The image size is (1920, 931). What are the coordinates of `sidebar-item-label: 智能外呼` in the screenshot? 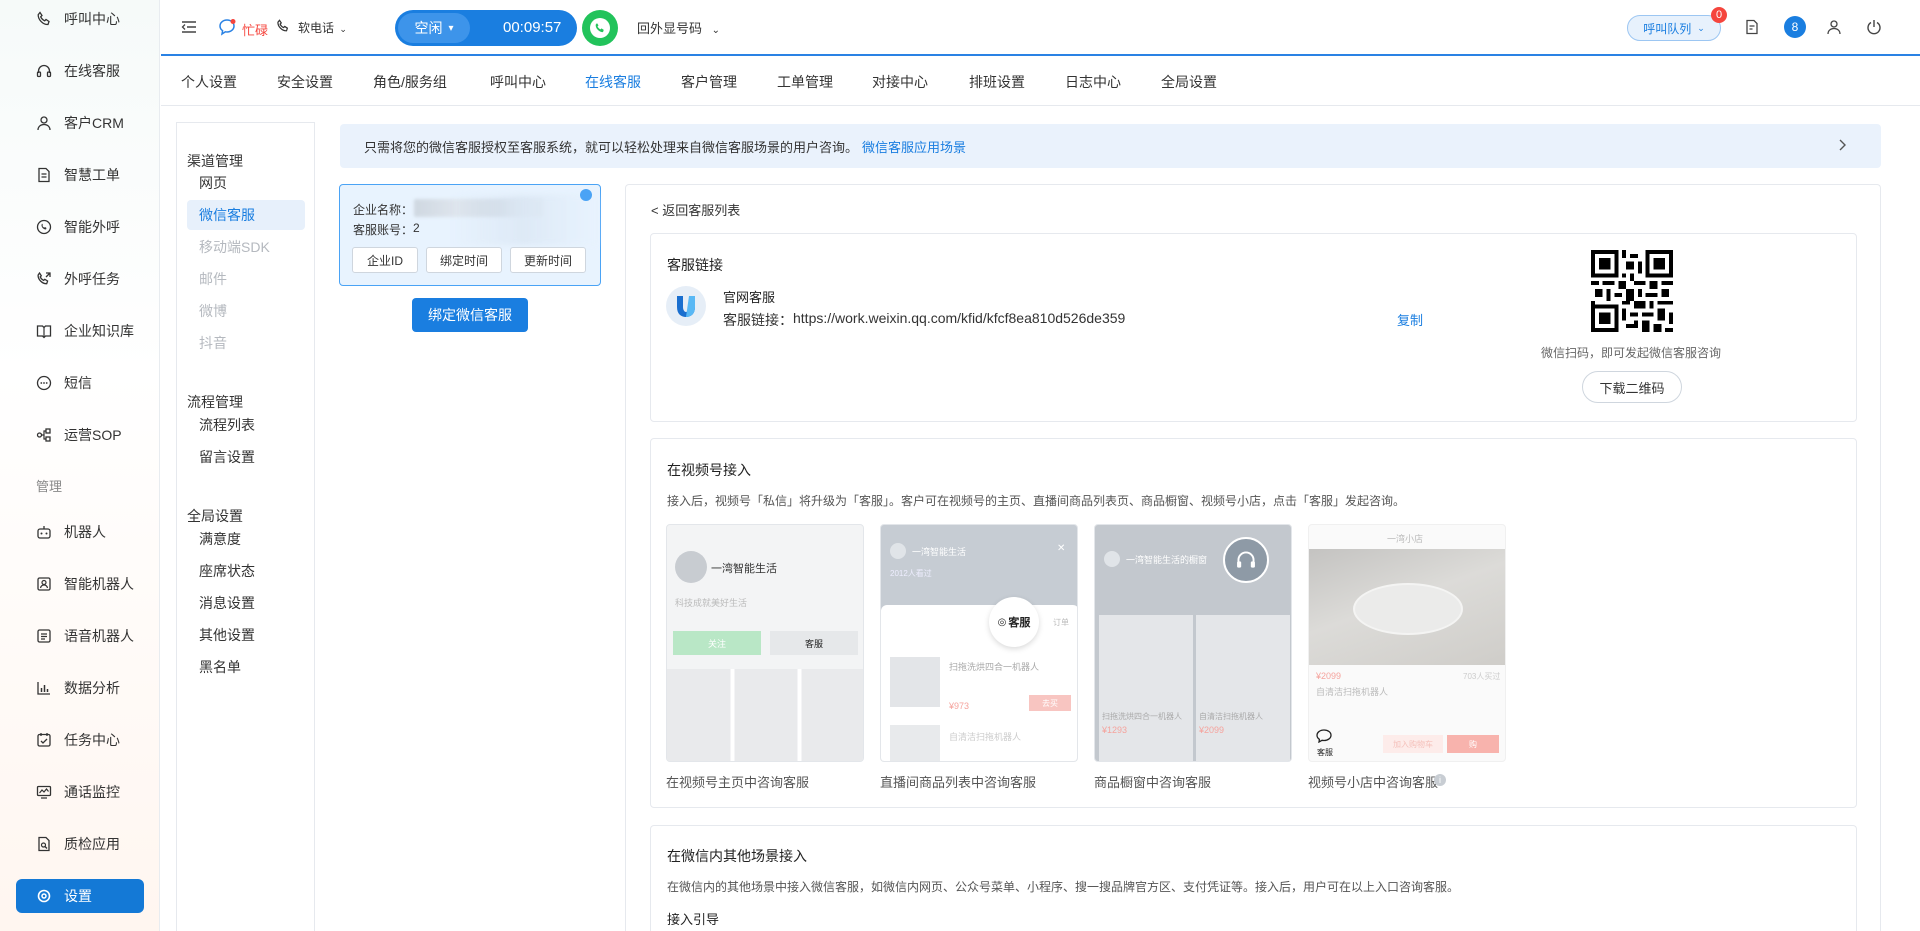 It's located at (92, 227).